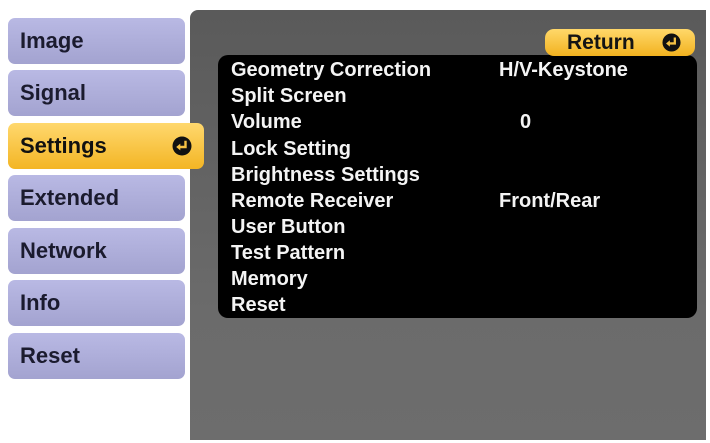 This screenshot has height=443, width=710. Describe the element at coordinates (291, 149) in the screenshot. I see `menu-row-label: Lock Setting` at that location.